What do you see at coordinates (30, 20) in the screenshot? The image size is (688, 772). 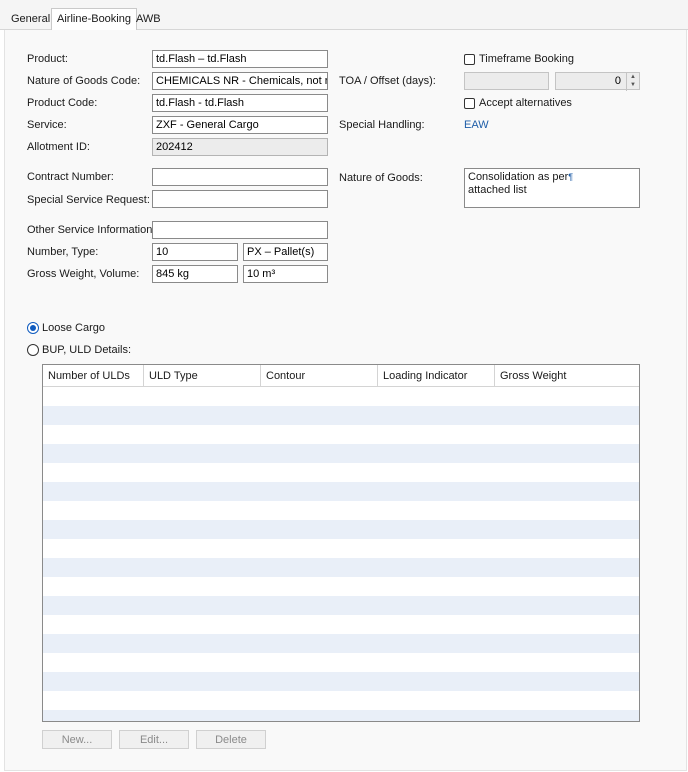 I see `tab-general: General` at bounding box center [30, 20].